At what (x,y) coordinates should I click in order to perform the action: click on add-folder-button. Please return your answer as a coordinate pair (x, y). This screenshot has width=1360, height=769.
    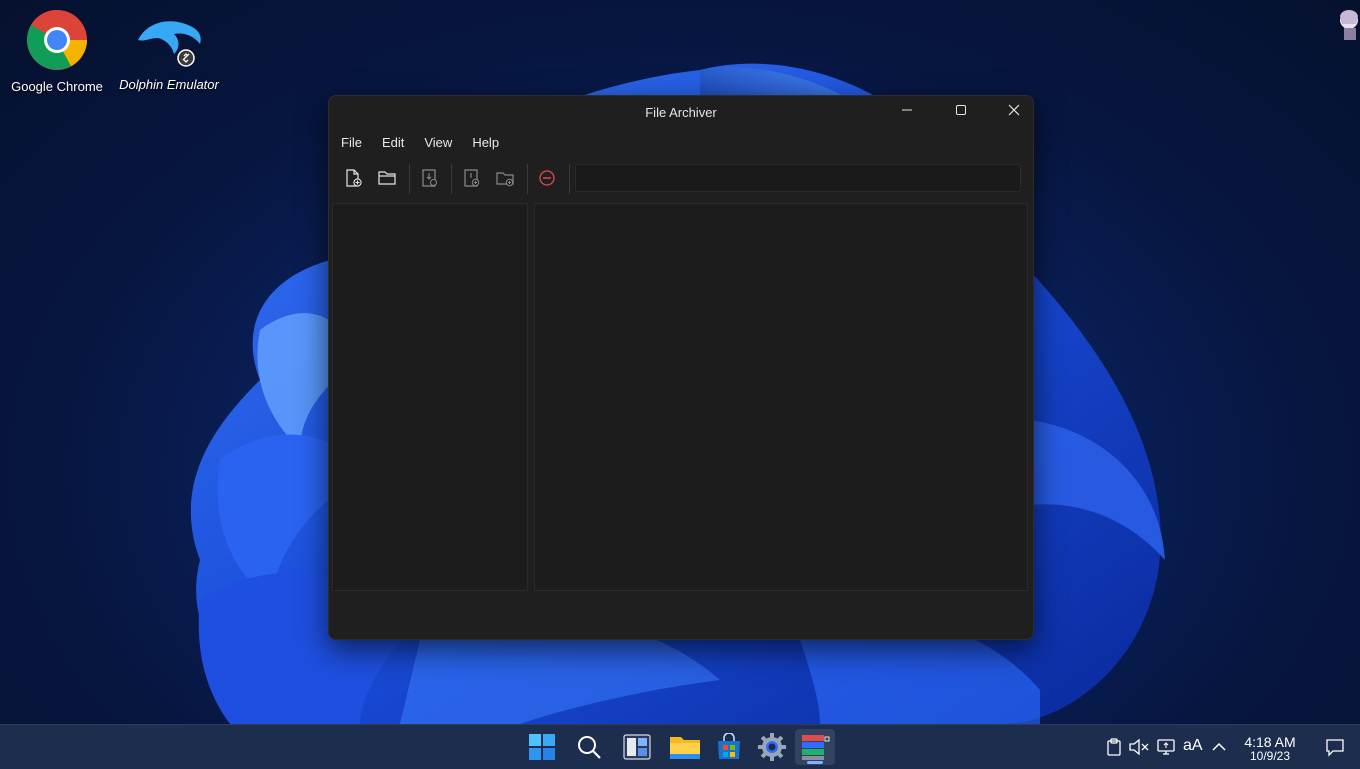
    Looking at the image, I should click on (505, 178).